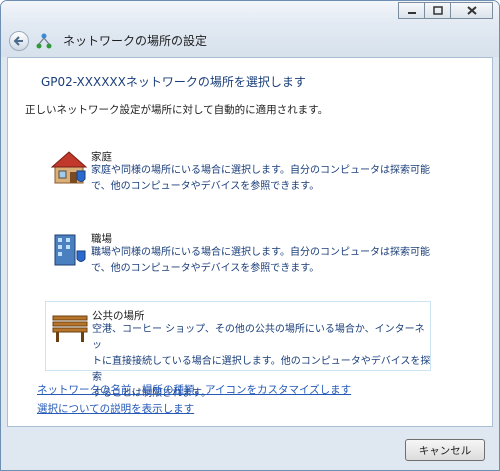 This screenshot has height=471, width=500. Describe the element at coordinates (205, 186) in the screenshot. I see `option-home-desc-line2: で、他のコンピュータやデバイスを参照できます。` at that location.